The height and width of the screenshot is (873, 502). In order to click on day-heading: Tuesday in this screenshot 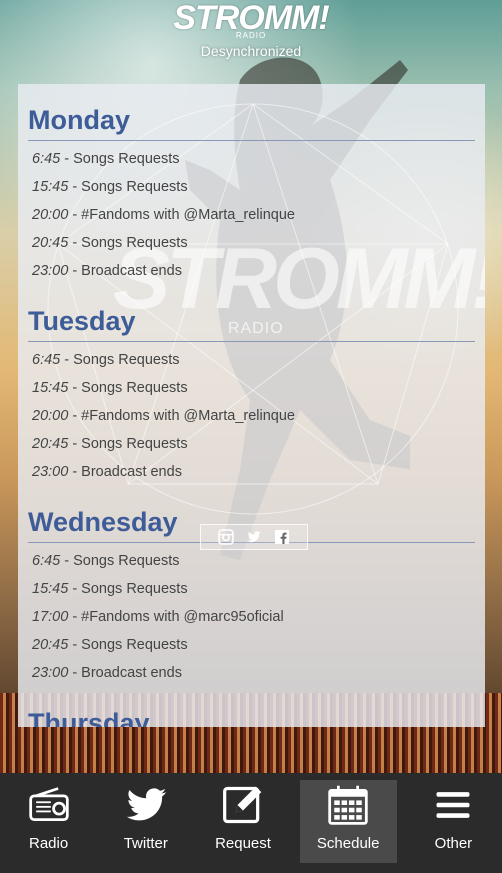, I will do `click(82, 321)`.